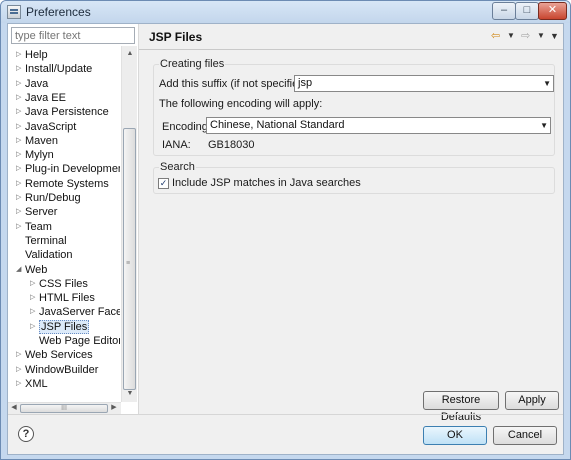 The width and height of the screenshot is (571, 460). Describe the element at coordinates (129, 259) in the screenshot. I see `scrollbar-thumb` at that location.